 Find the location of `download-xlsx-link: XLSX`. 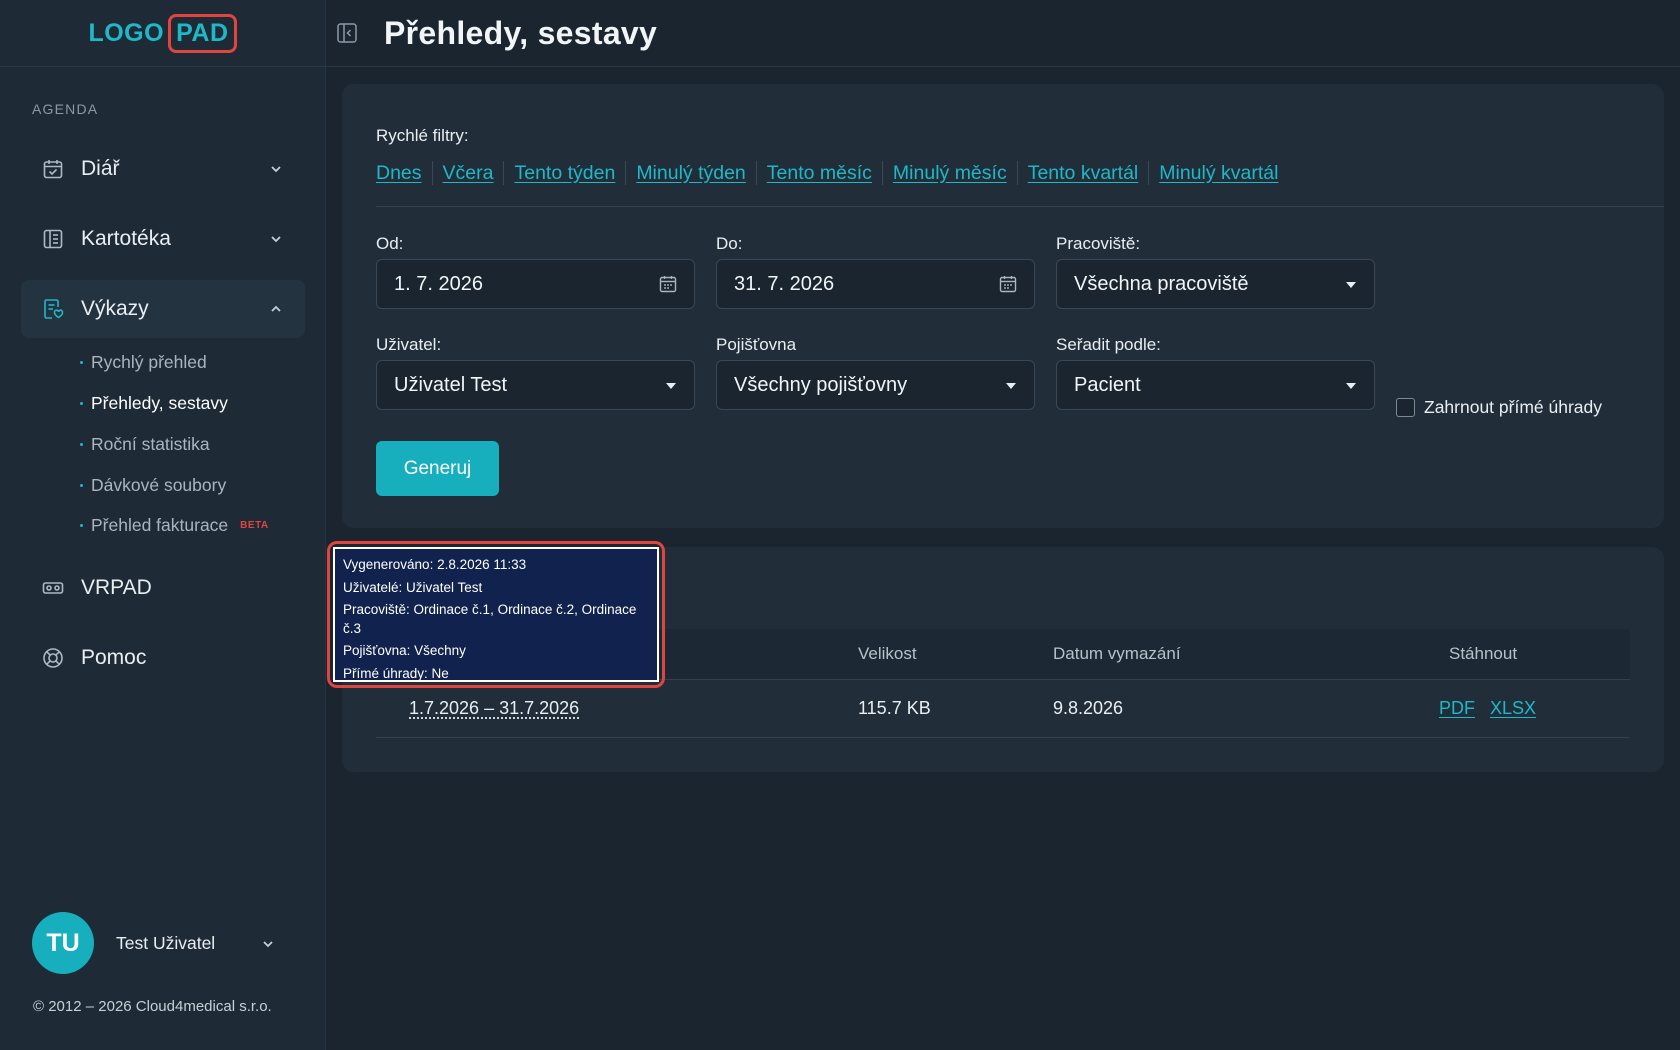

download-xlsx-link: XLSX is located at coordinates (1513, 708).